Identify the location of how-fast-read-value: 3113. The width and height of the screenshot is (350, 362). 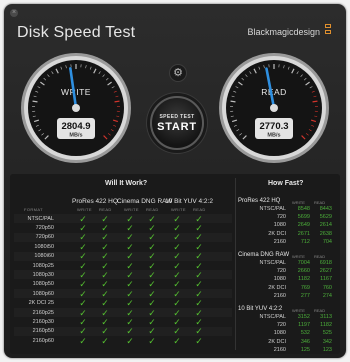
(326, 317).